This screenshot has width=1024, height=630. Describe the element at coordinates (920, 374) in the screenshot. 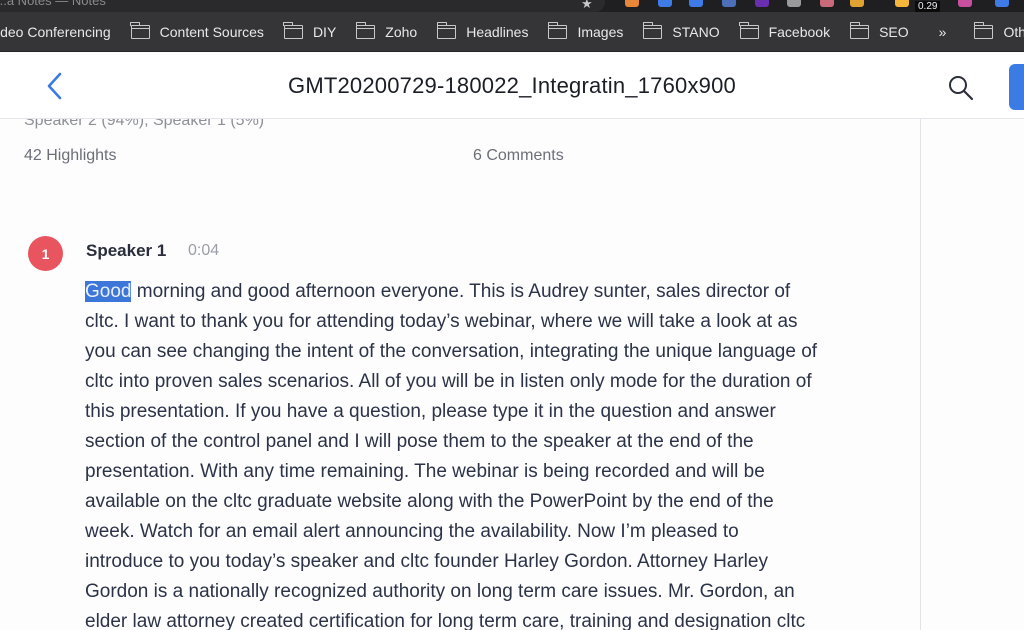

I see `right-panel-divider` at that location.